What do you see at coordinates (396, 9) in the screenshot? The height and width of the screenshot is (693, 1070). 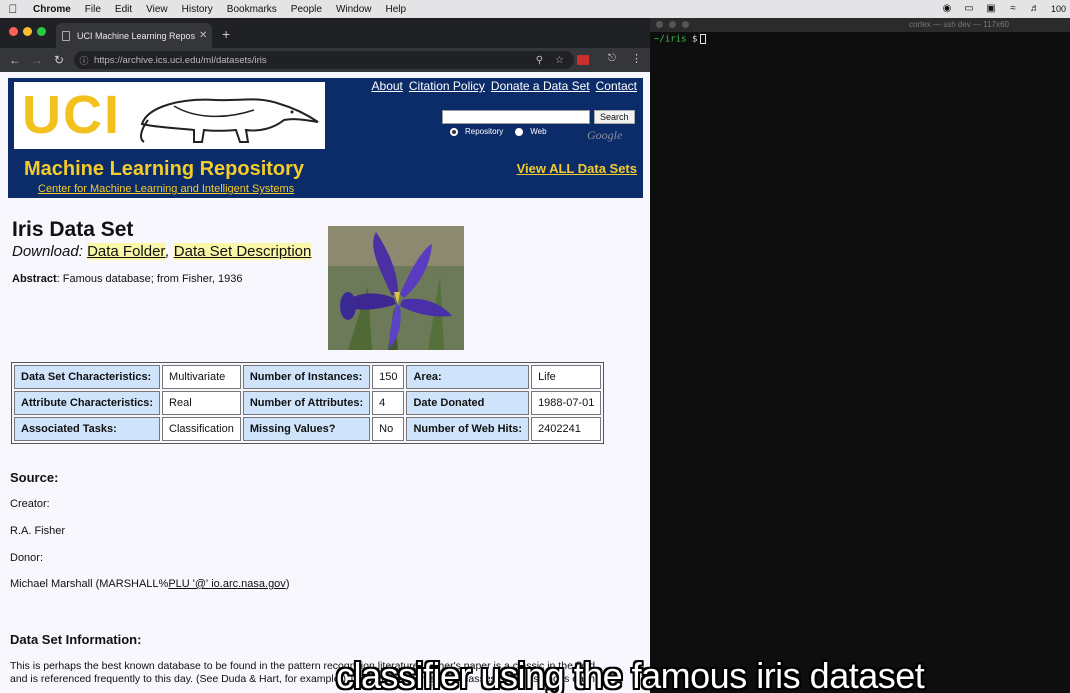 I see `menu-help: Help` at bounding box center [396, 9].